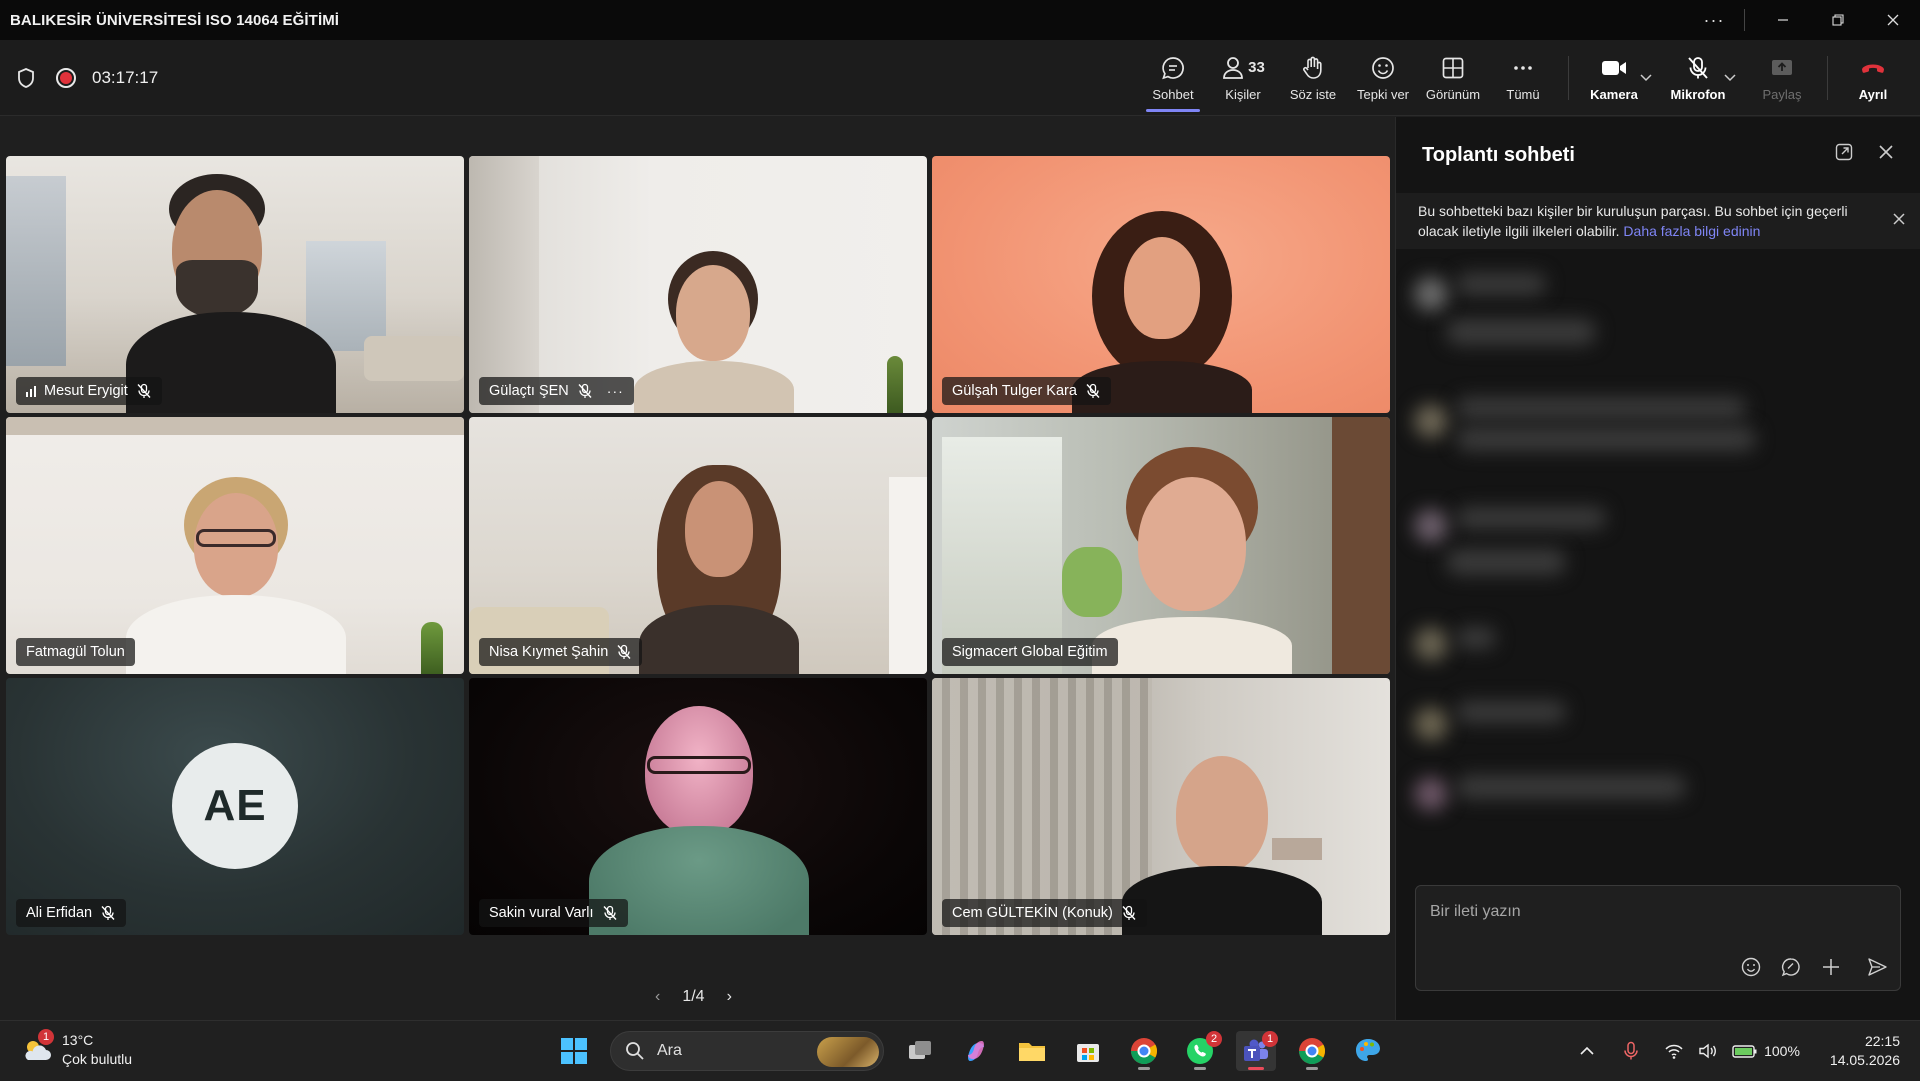 This screenshot has width=1920, height=1081. I want to click on react-button: Tepki ver, so click(1383, 78).